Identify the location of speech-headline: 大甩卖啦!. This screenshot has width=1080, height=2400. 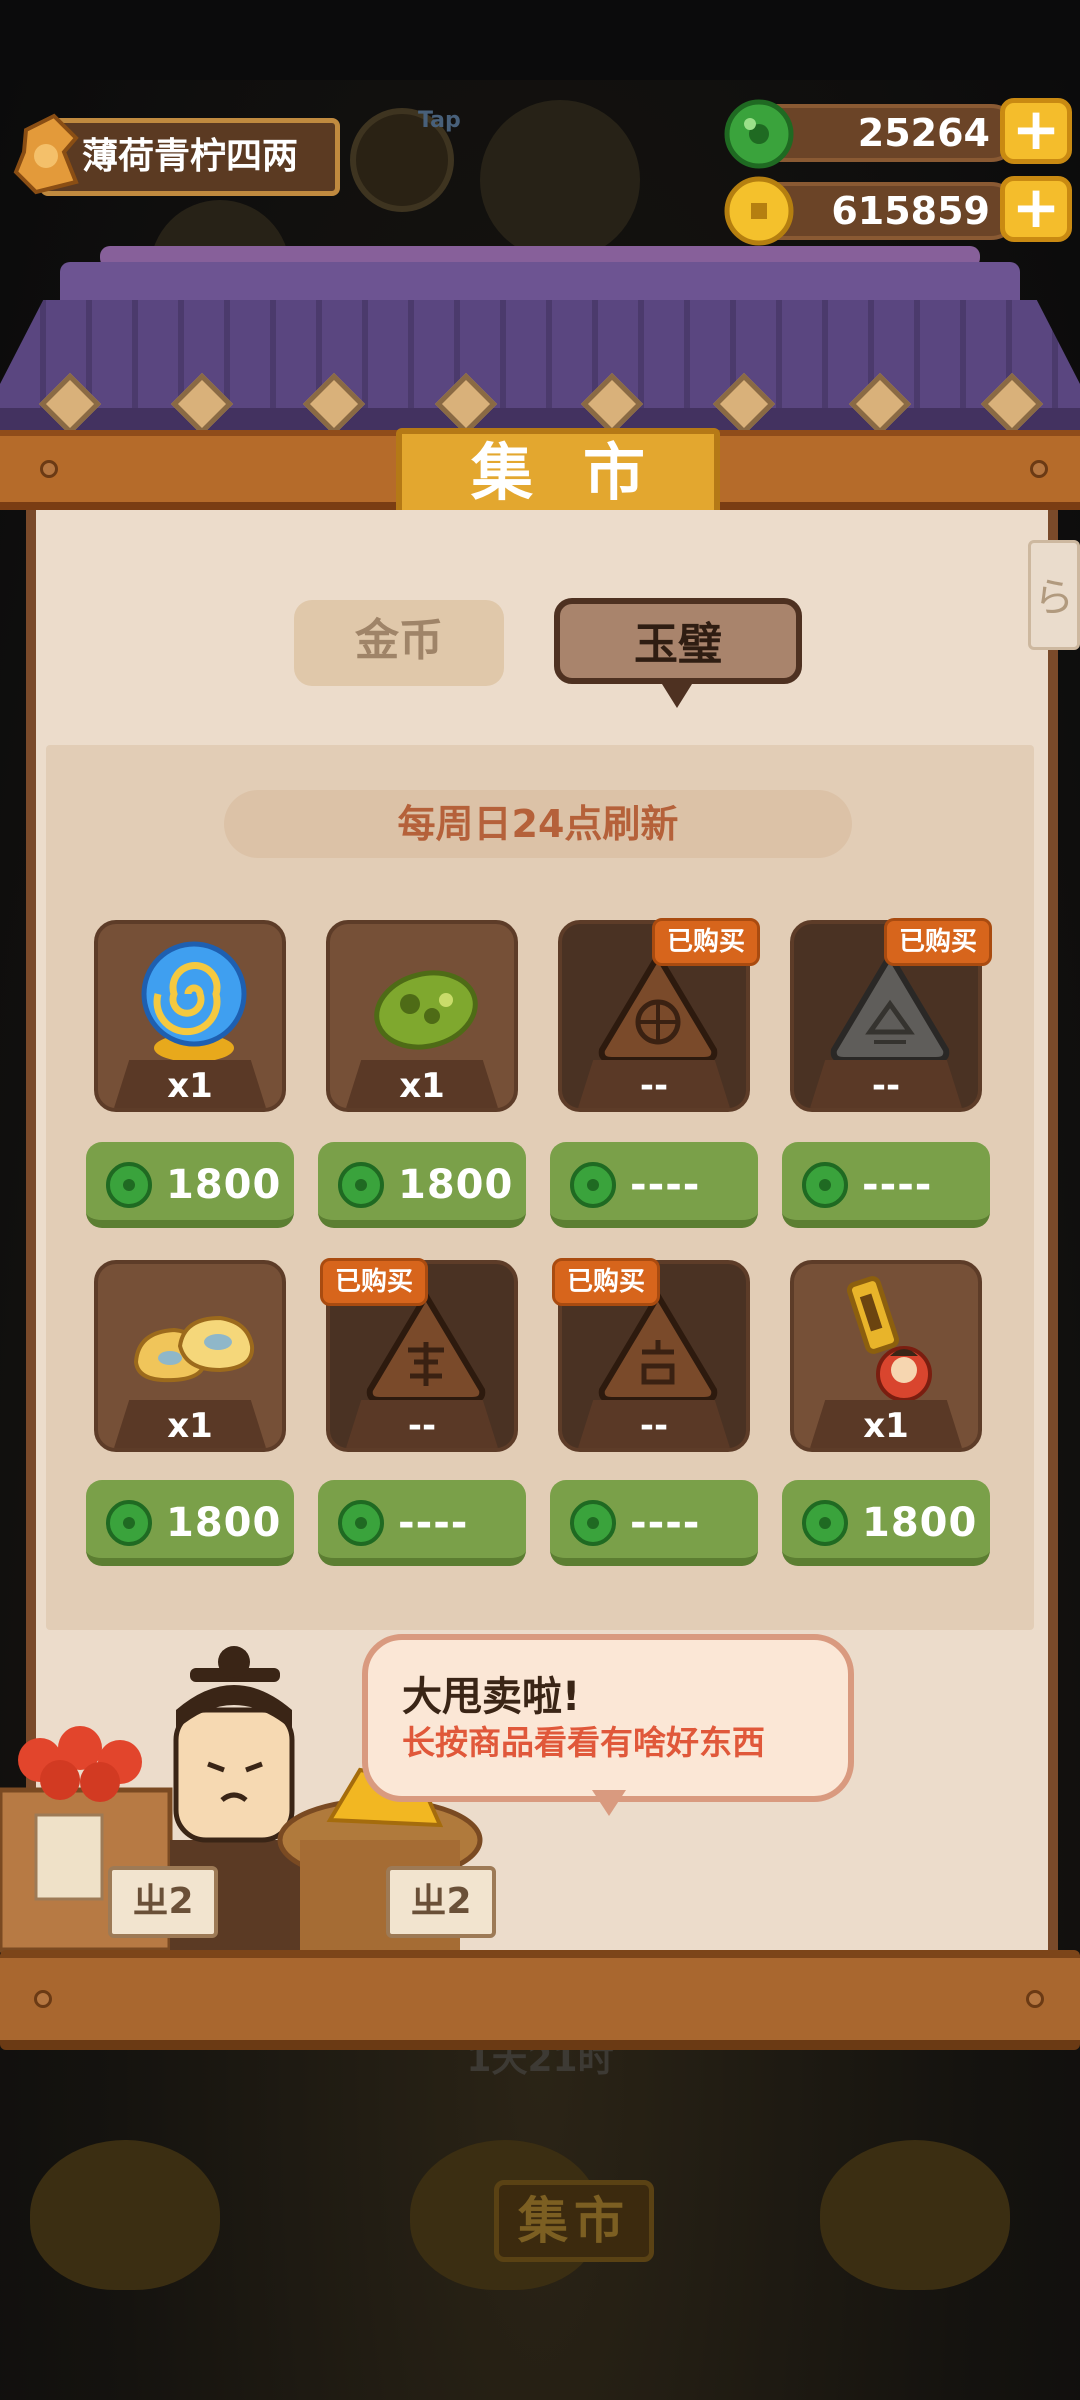
(491, 1697).